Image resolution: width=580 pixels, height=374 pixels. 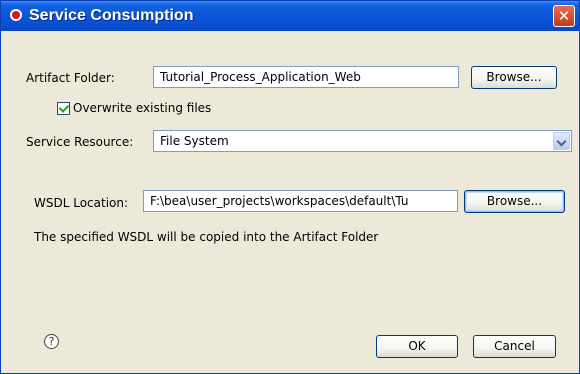 I want to click on overwrite-checkbox, so click(x=63, y=108).